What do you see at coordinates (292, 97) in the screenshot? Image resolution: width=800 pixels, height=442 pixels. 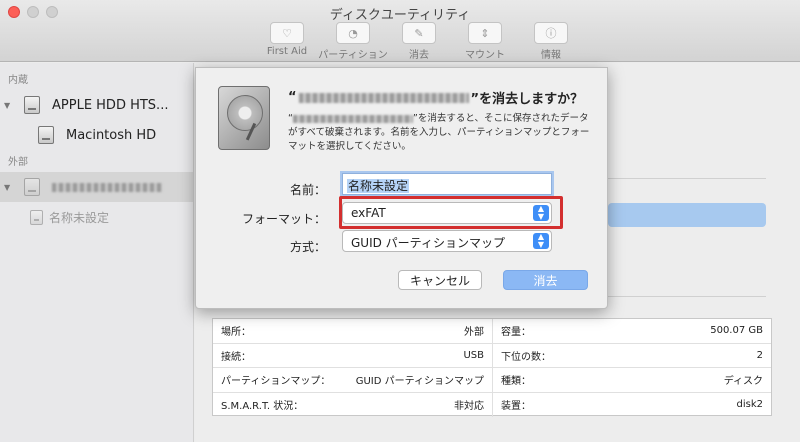 I see `title-quote: “` at bounding box center [292, 97].